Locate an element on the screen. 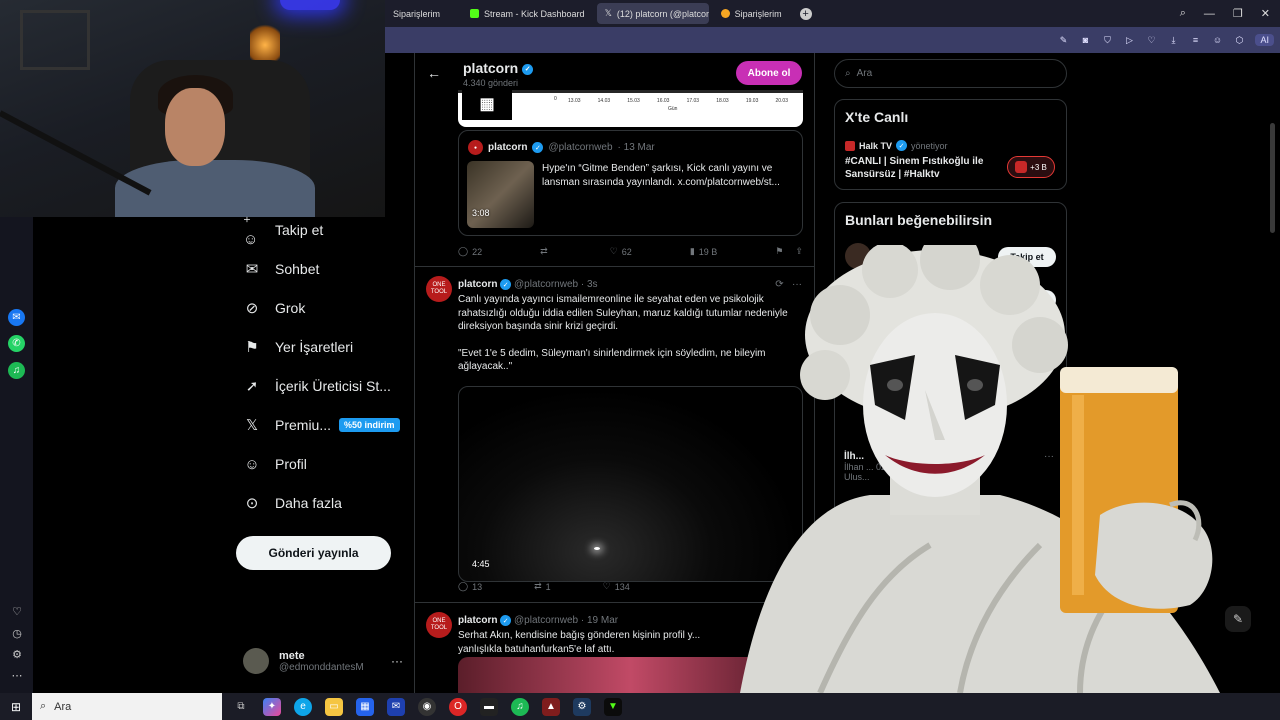 This screenshot has height=720, width=1280. browser-sidebar: ✉ ✆ ♫ ♡ ◷ ⚙ ⋯ is located at coordinates (16, 455).